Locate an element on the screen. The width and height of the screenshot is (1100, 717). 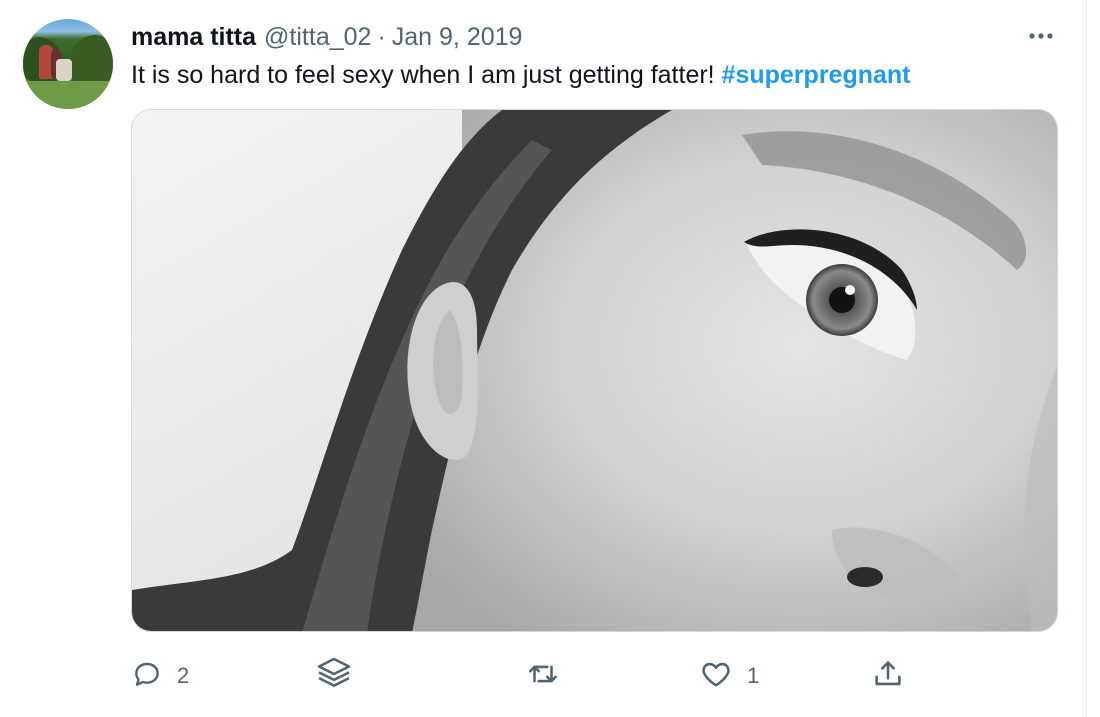
user-handle: @titta_02 is located at coordinates (317, 37).